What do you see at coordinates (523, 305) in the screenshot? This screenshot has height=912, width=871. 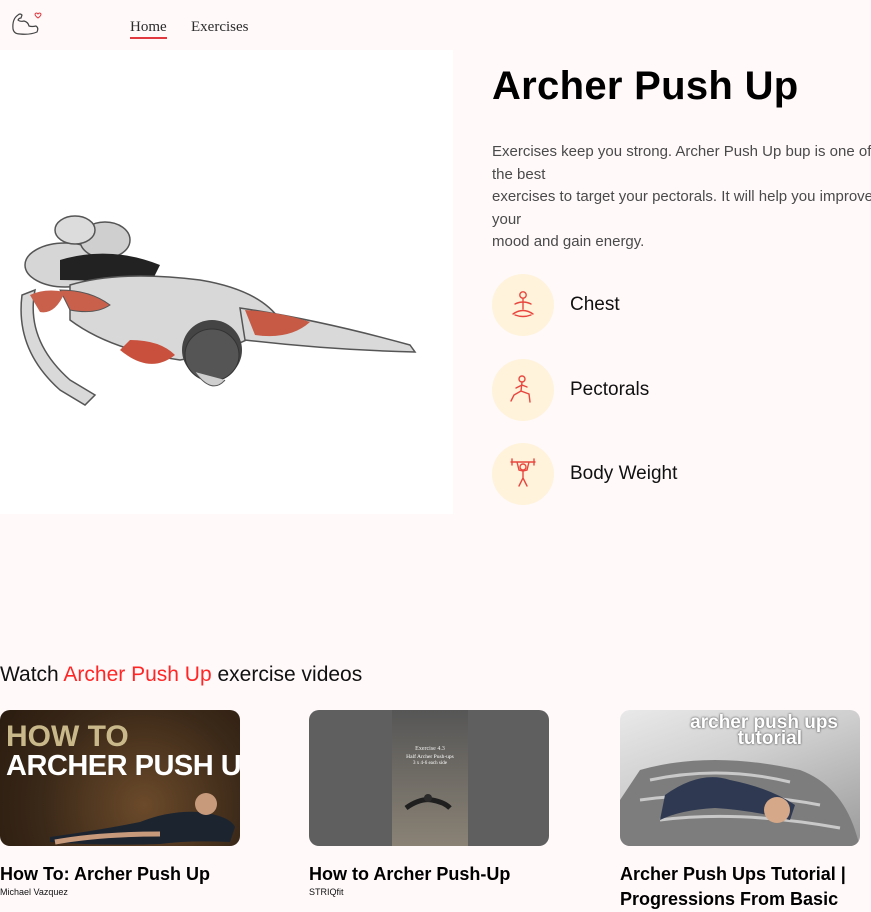 I see `body-part-icon` at bounding box center [523, 305].